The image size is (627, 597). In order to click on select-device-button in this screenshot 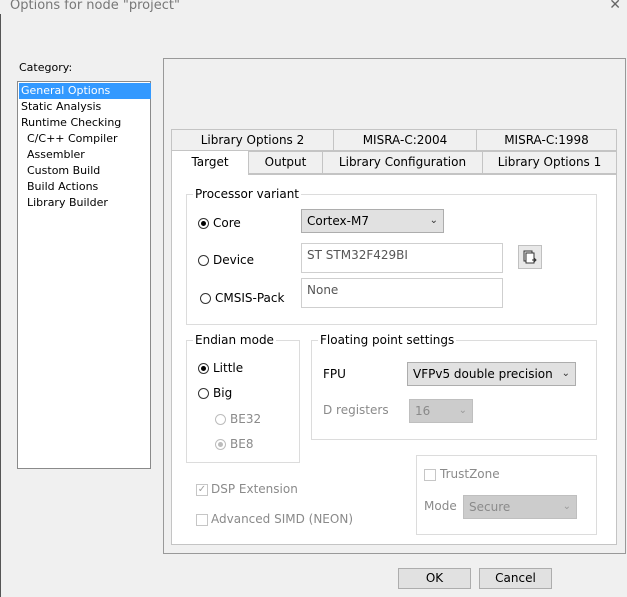, I will do `click(530, 257)`.